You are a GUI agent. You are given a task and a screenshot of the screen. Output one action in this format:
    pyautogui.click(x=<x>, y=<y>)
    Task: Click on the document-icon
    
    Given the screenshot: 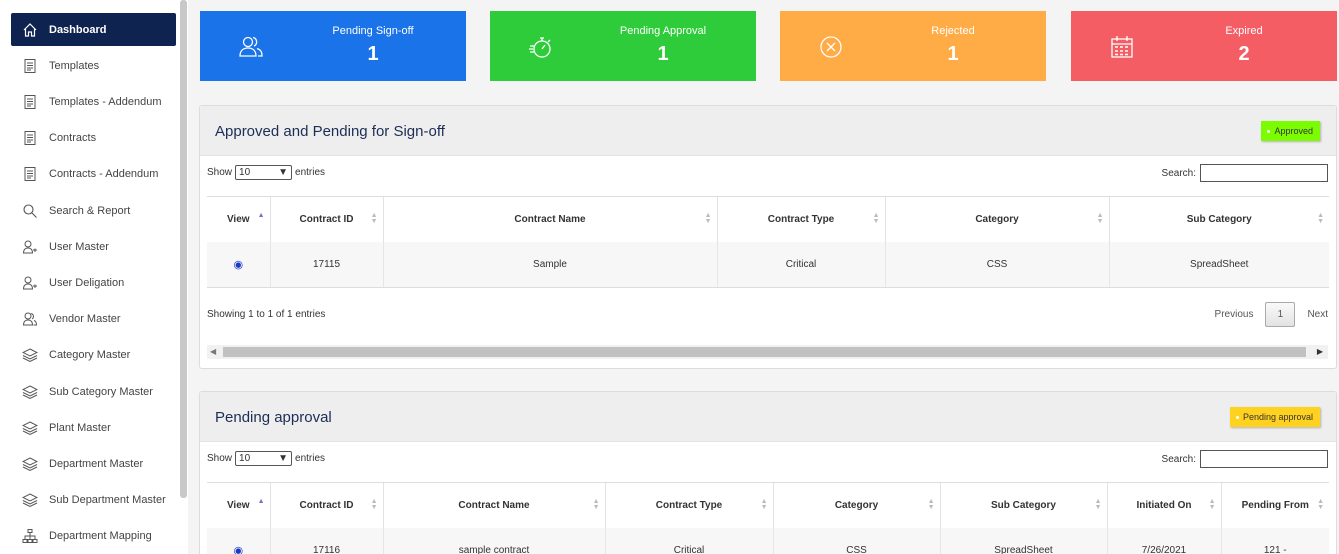 What is the action you would take?
    pyautogui.click(x=30, y=138)
    